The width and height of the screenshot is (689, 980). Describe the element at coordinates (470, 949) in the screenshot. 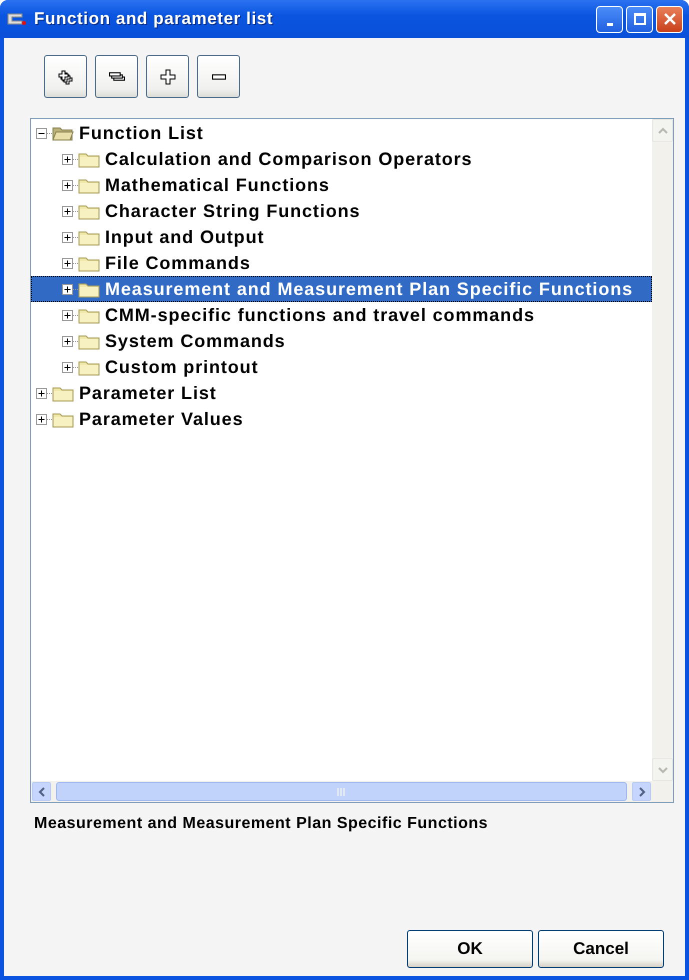

I see `ok-button: OK` at that location.